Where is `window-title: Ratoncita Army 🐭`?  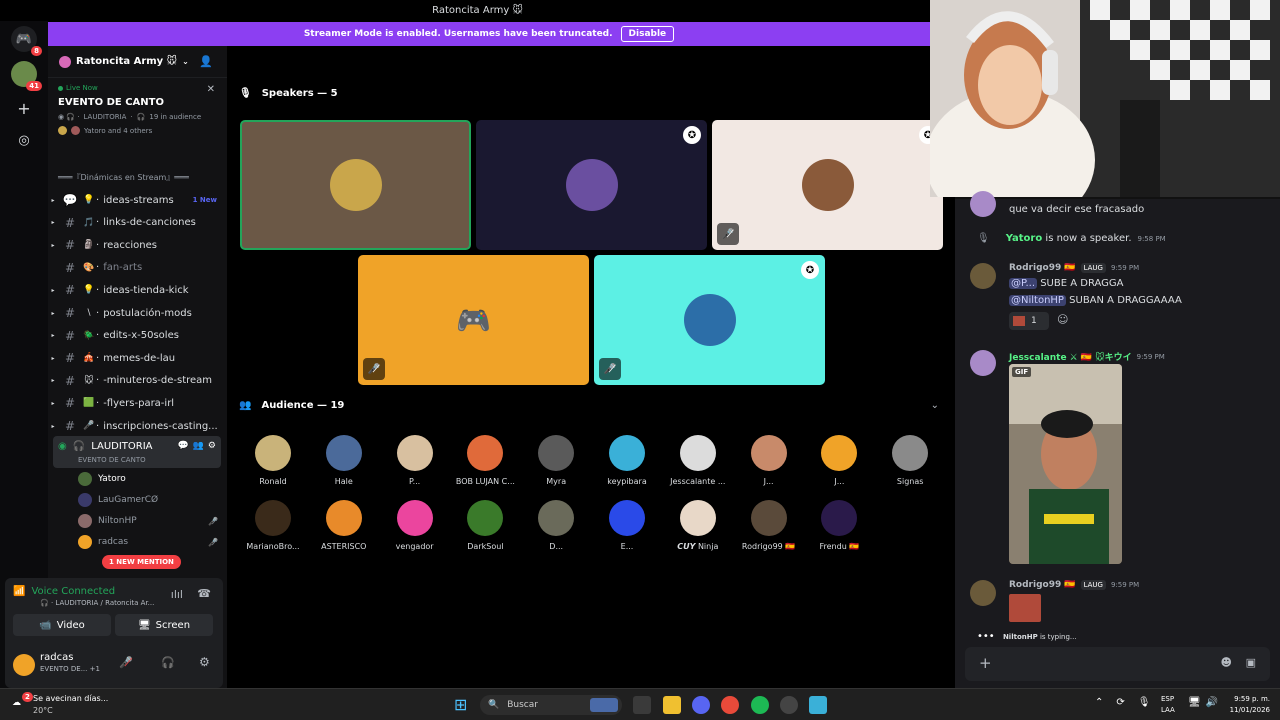
window-title: Ratoncita Army 🐭 is located at coordinates (477, 10).